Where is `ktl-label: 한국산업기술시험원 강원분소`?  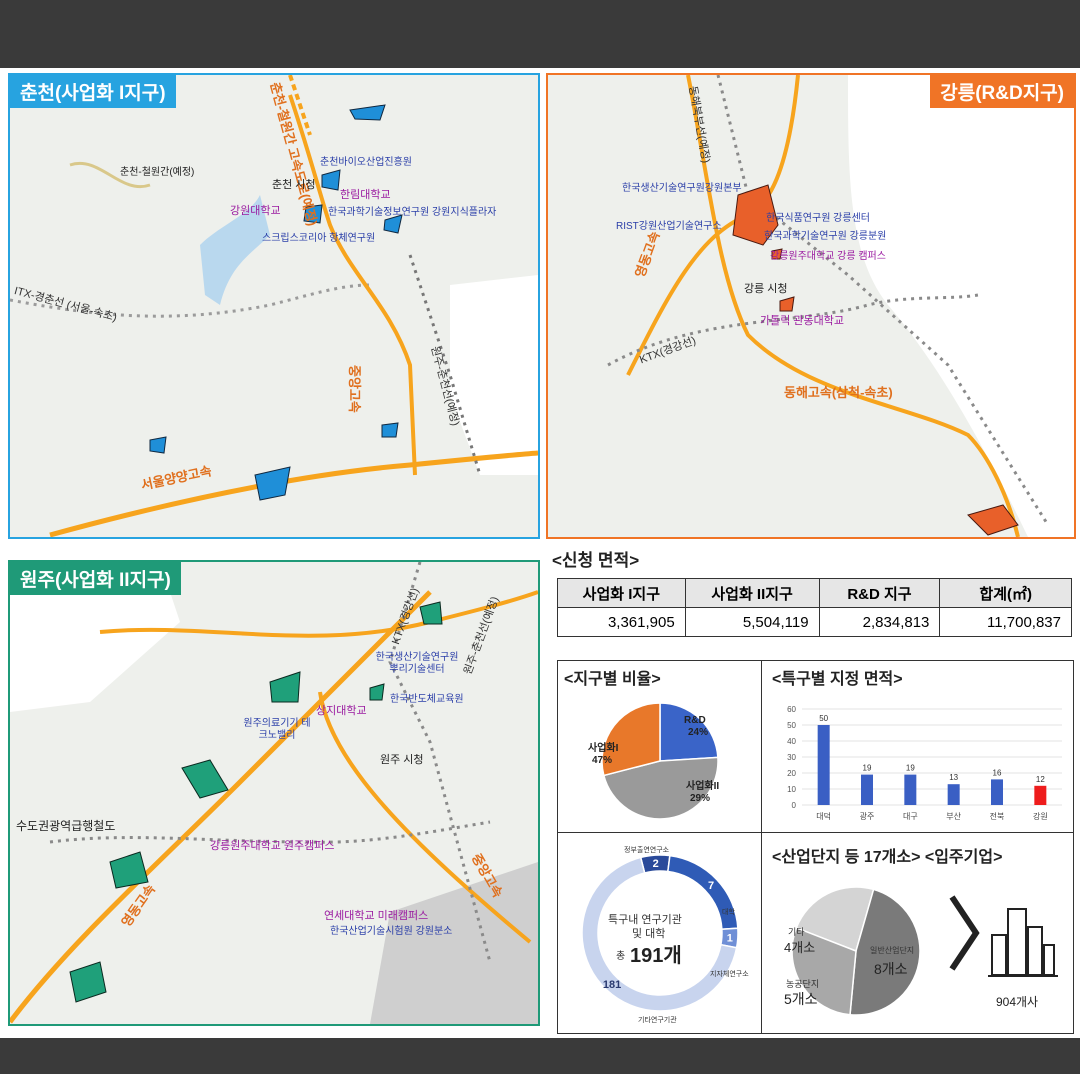 ktl-label: 한국산업기술시험원 강원분소 is located at coordinates (391, 931).